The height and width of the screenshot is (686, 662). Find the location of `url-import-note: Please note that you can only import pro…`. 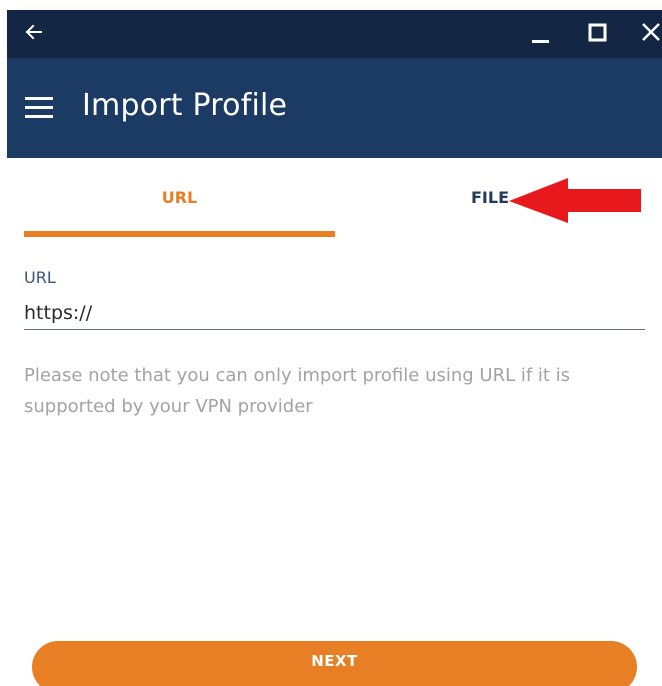

url-import-note: Please note that you can only import pro… is located at coordinates (297, 391).